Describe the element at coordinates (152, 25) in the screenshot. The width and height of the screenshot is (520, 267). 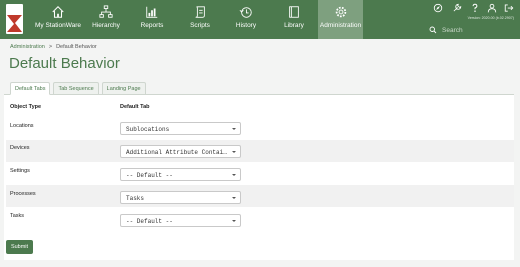
I see `nav-label: Reports` at that location.